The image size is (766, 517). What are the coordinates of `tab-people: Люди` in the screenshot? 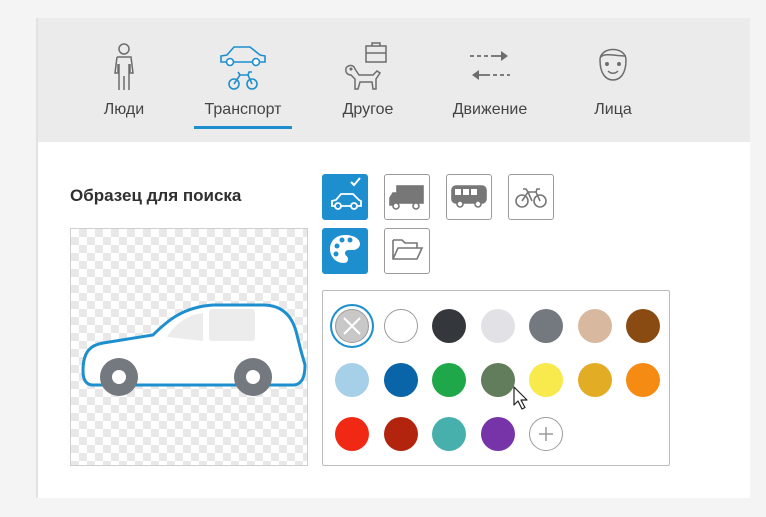 It's located at (124, 80).